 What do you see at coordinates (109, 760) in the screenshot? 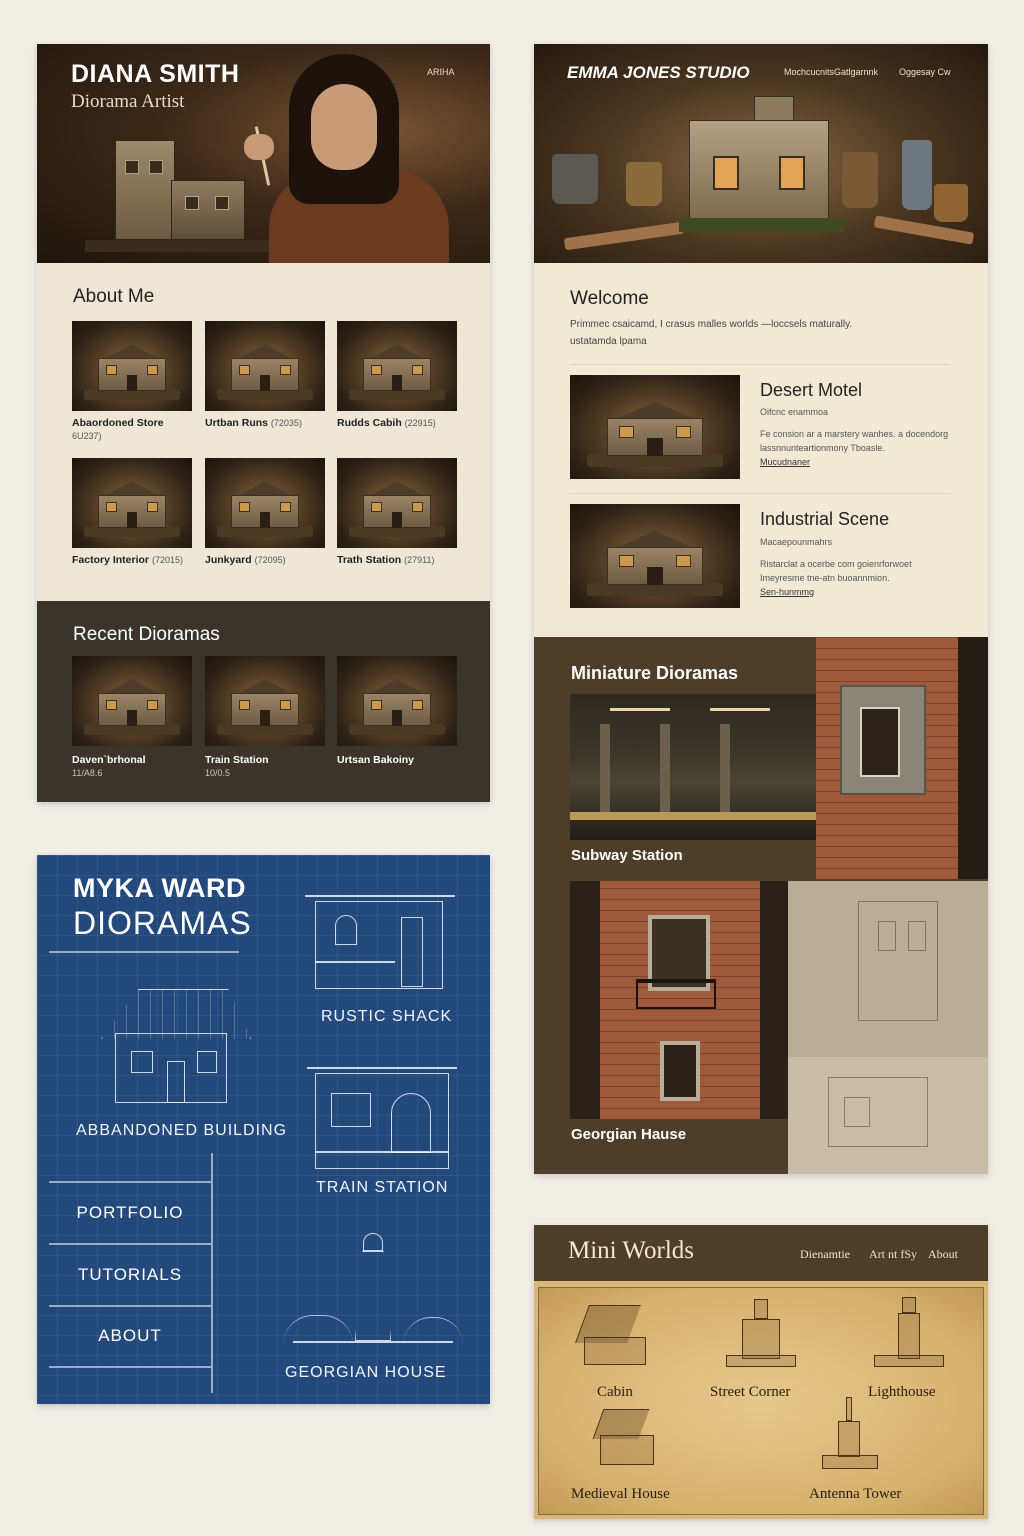
I see `item-title: Daven`brhonal` at bounding box center [109, 760].